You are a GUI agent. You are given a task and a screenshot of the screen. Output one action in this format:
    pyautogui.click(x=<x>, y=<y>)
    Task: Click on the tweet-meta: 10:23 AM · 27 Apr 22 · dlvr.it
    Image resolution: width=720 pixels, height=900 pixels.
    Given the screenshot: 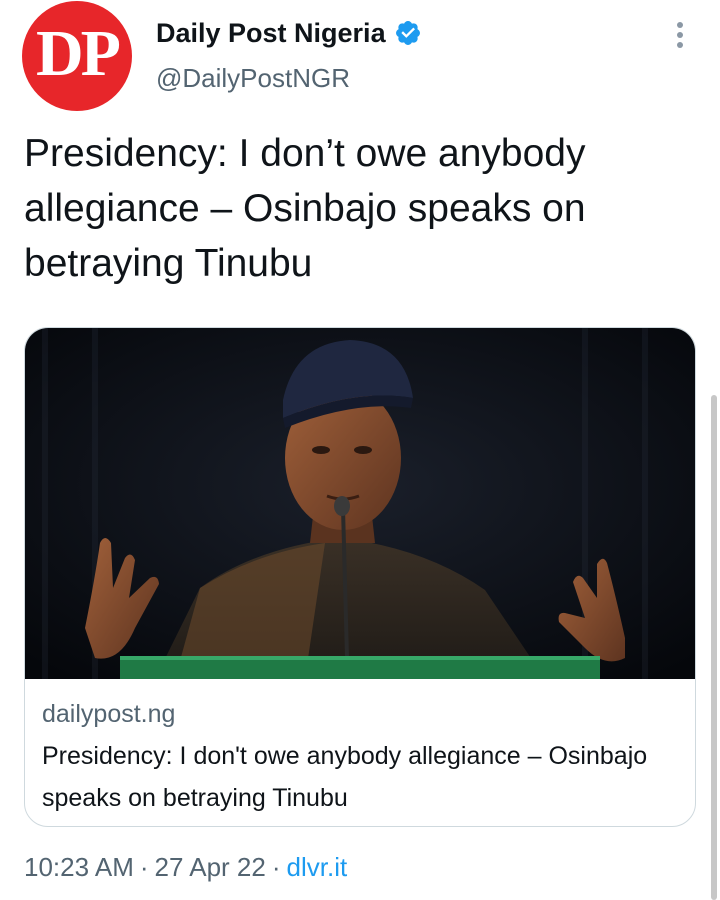 What is the action you would take?
    pyautogui.click(x=185, y=867)
    